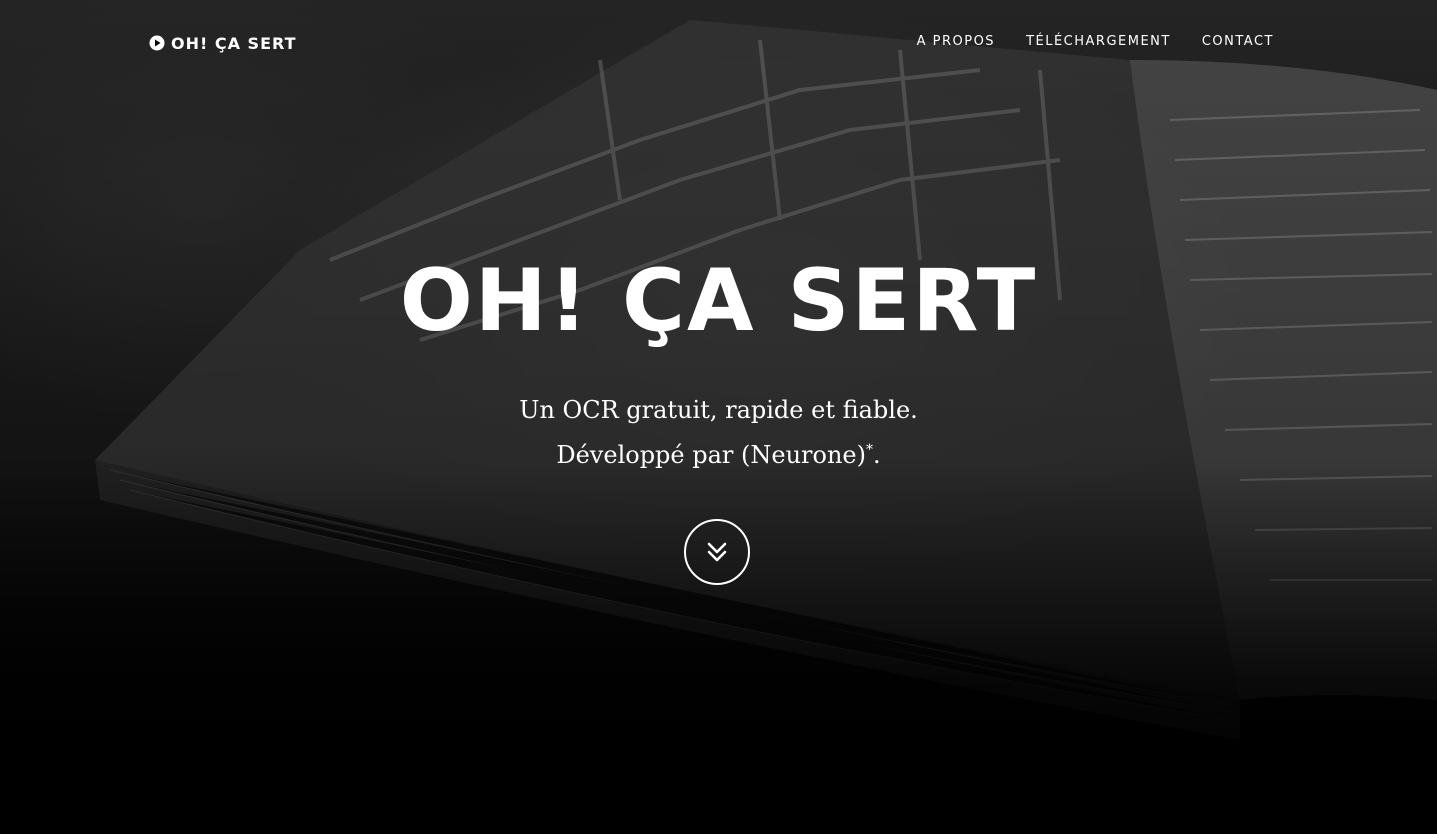 This screenshot has width=1437, height=834. I want to click on nav-link-contact: CONTACT, so click(1238, 41).